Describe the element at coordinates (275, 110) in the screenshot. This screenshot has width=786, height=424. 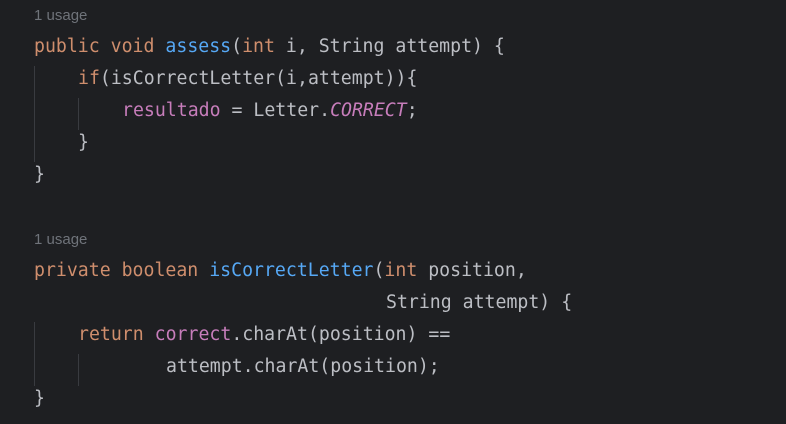
I see `assign-op: = Letter.` at that location.